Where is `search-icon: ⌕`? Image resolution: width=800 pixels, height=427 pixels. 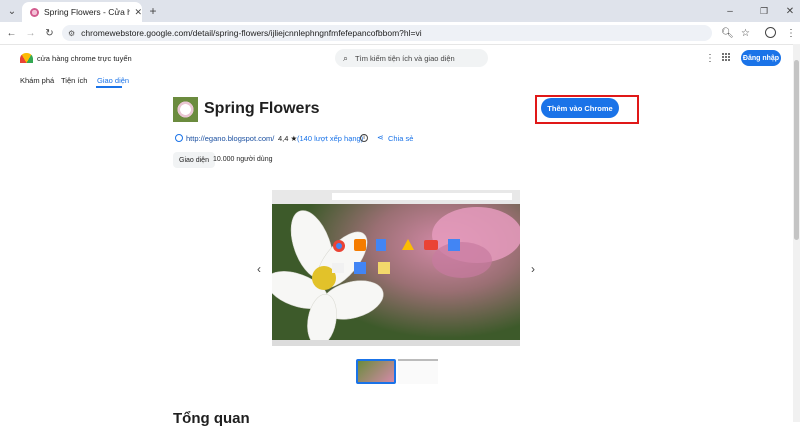 search-icon: ⌕ is located at coordinates (346, 57).